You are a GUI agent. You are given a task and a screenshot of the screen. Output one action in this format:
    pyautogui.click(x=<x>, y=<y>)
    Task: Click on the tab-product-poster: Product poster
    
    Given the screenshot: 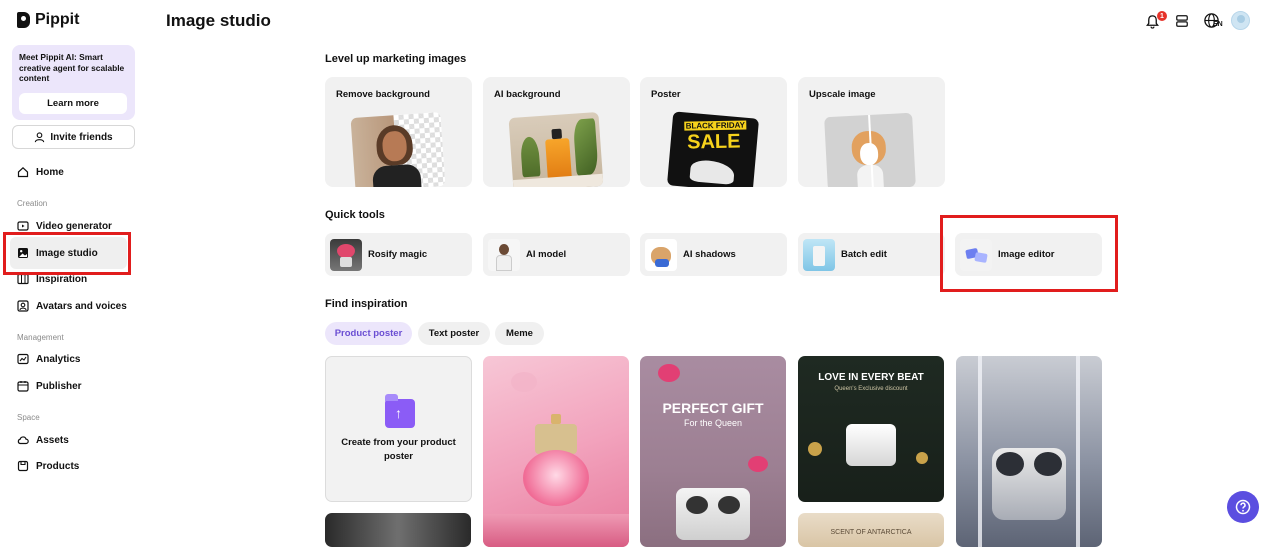 What is the action you would take?
    pyautogui.click(x=368, y=333)
    